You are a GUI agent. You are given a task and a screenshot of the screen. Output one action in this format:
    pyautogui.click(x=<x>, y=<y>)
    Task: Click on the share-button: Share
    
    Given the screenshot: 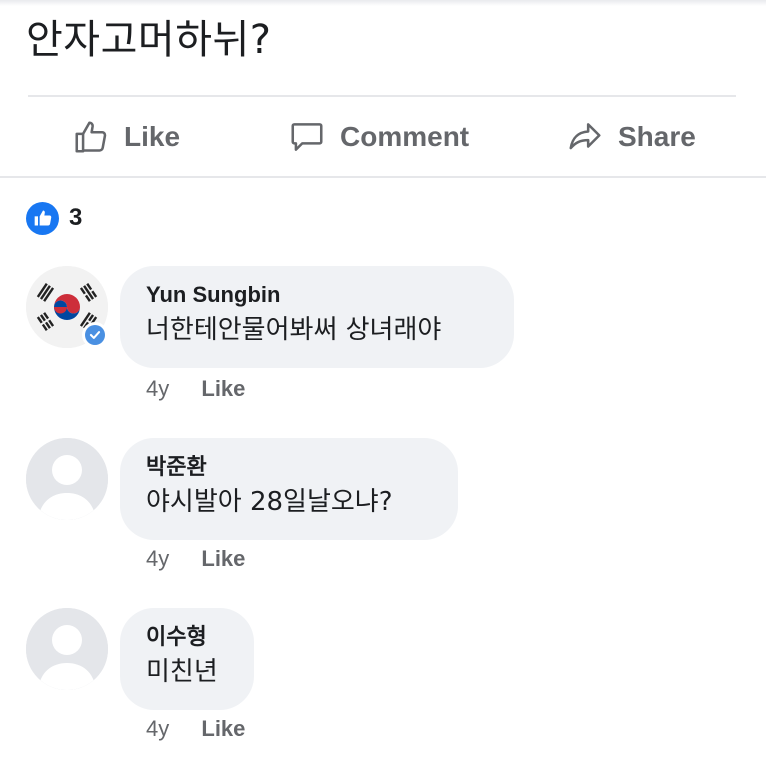 What is the action you would take?
    pyautogui.click(x=631, y=137)
    